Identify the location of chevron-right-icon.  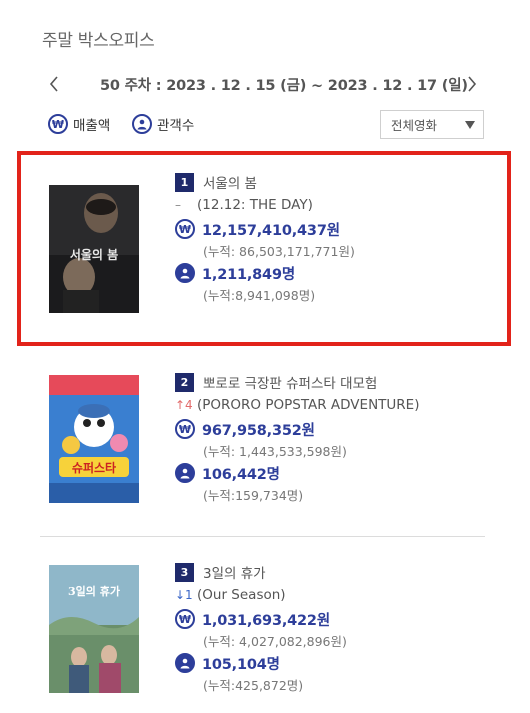
(472, 84).